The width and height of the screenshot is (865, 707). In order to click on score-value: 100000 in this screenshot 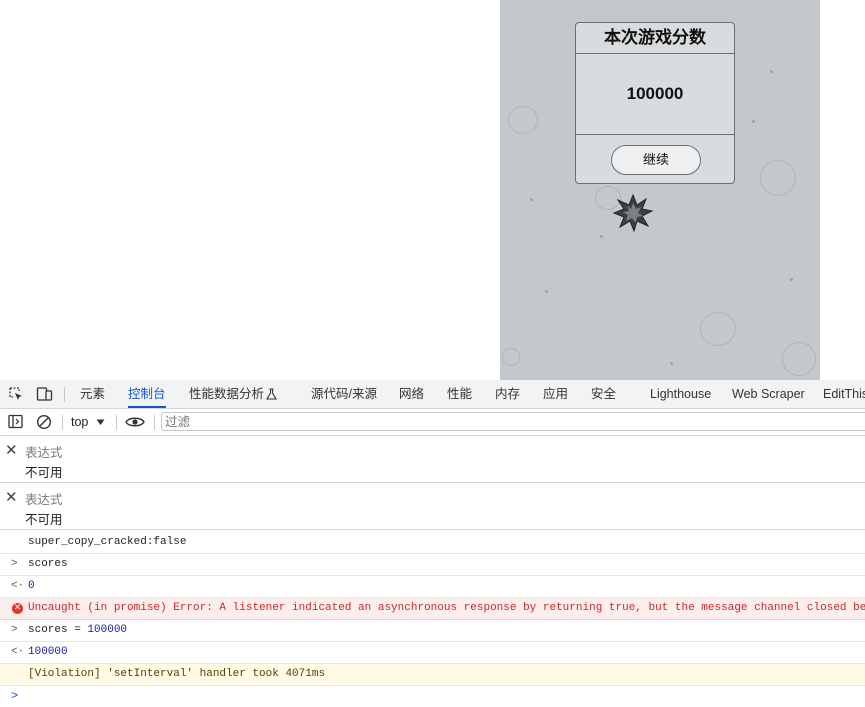, I will do `click(655, 94)`.